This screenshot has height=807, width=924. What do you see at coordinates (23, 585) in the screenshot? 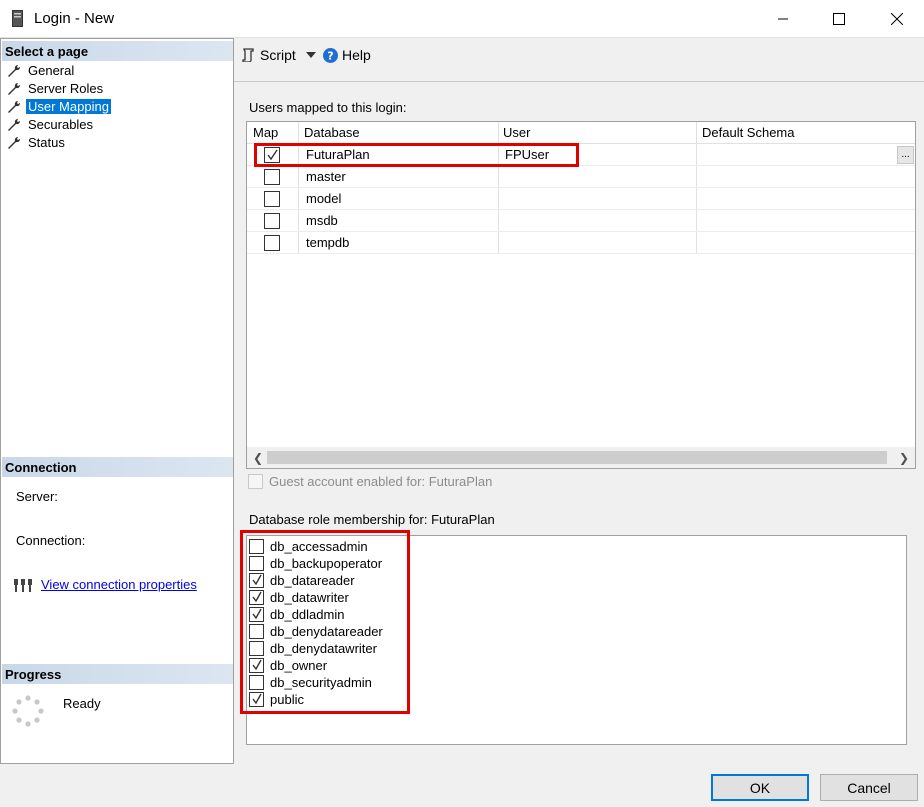
I see `connection-properties-icon` at bounding box center [23, 585].